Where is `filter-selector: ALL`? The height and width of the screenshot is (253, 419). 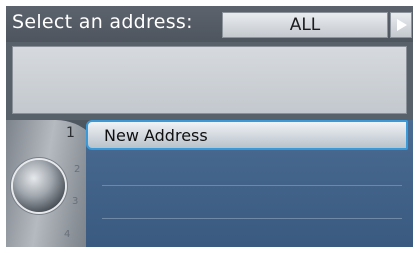 filter-selector: ALL is located at coordinates (305, 25).